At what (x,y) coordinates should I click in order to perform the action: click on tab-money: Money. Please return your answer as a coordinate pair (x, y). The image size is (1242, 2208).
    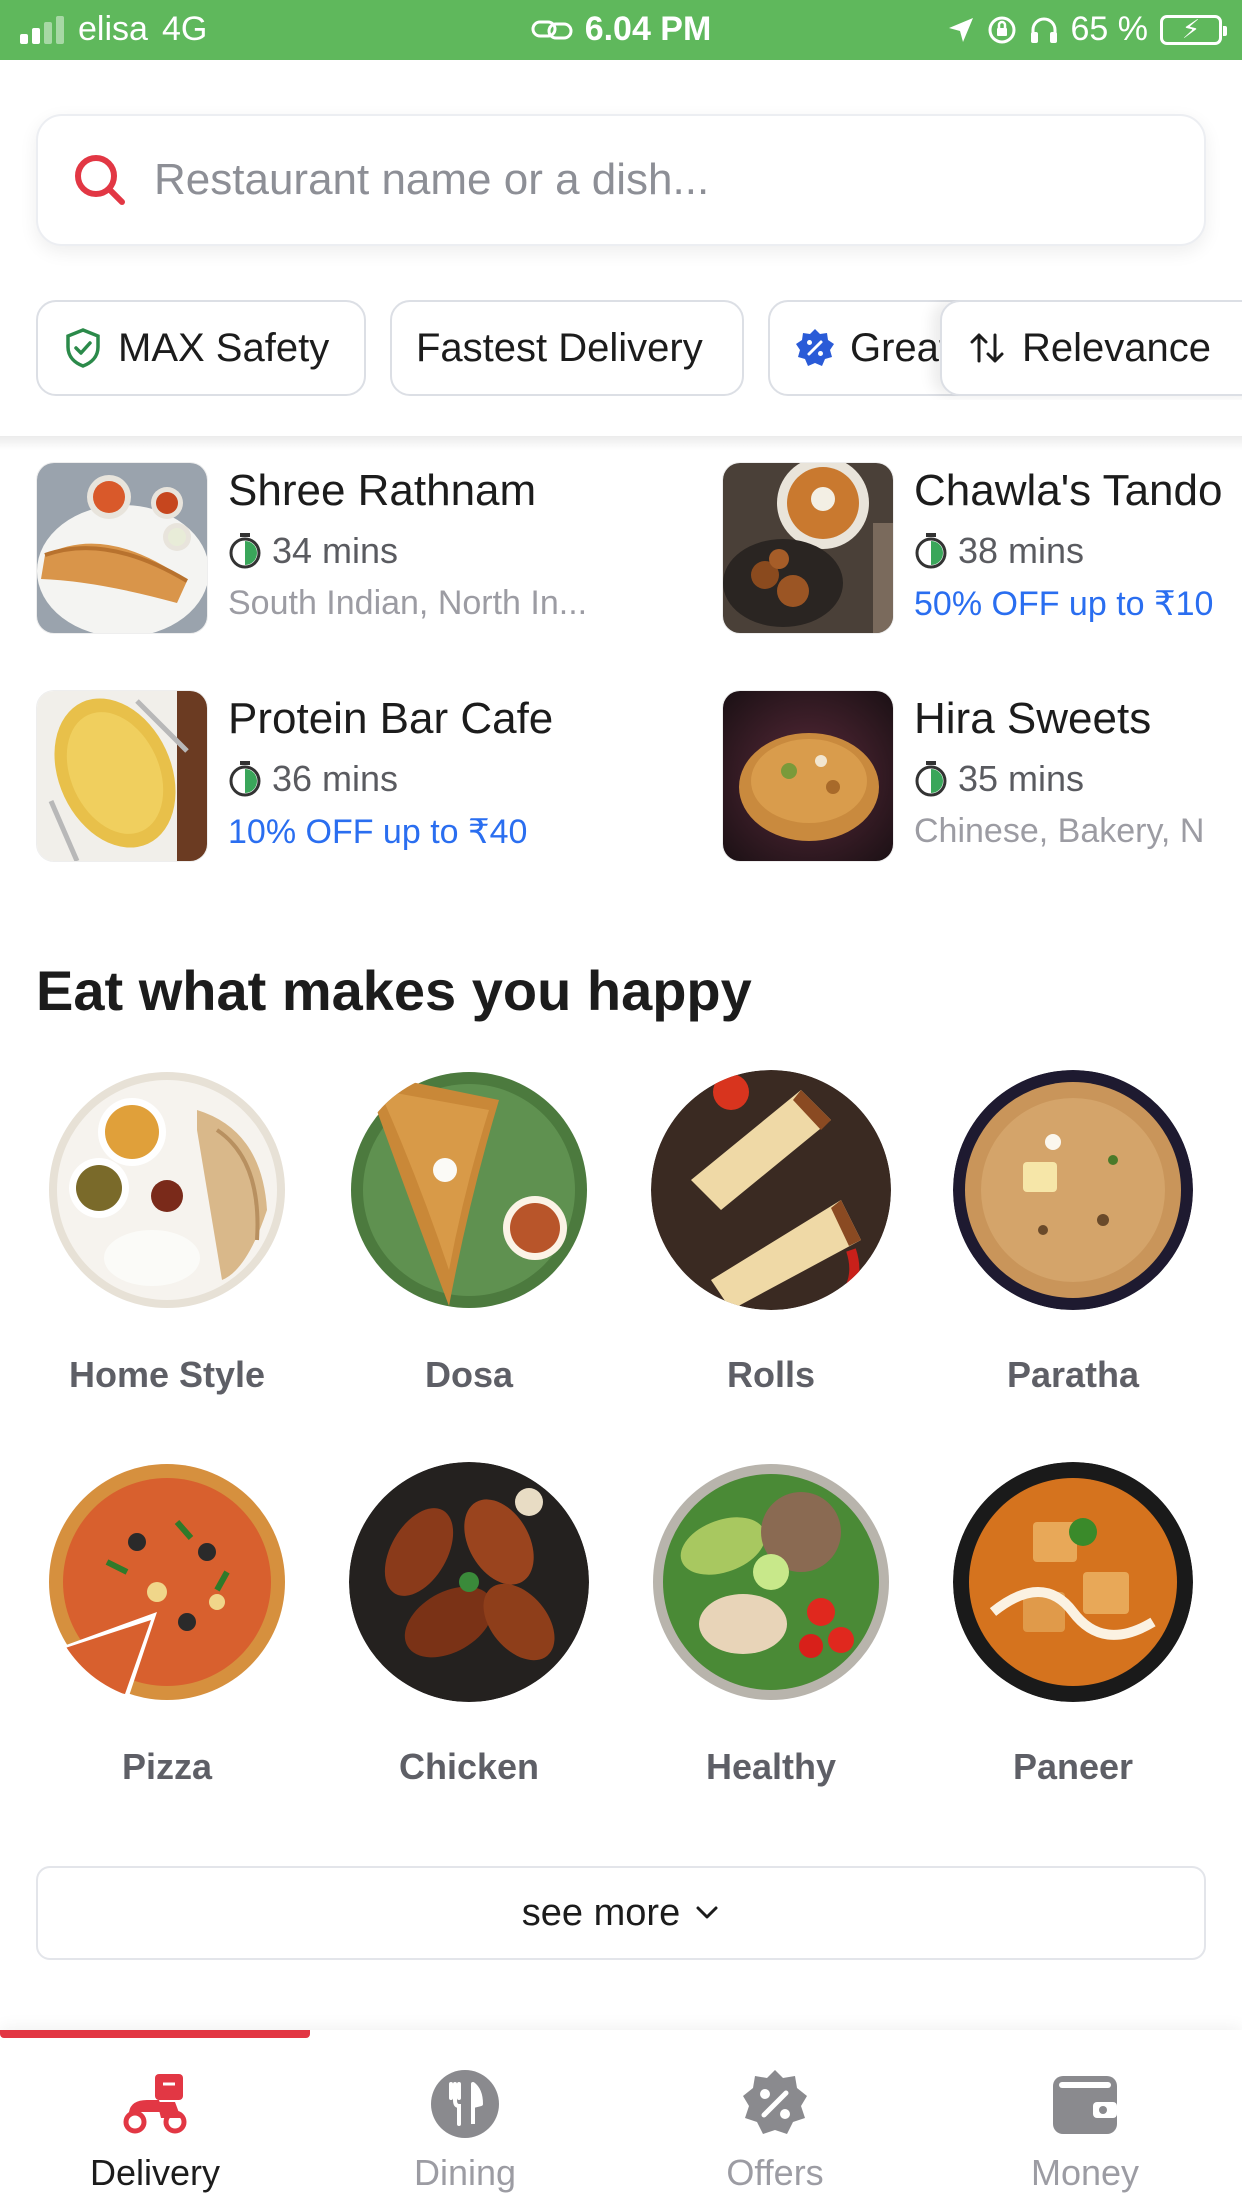
    Looking at the image, I should click on (1085, 2130).